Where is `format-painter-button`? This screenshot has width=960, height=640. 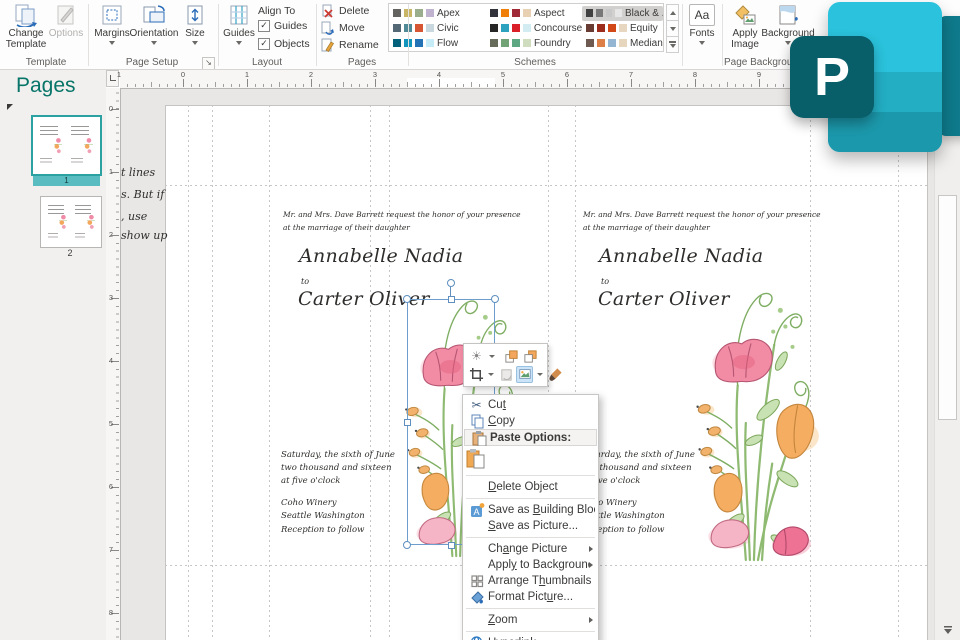
format-painter-button is located at coordinates (555, 374).